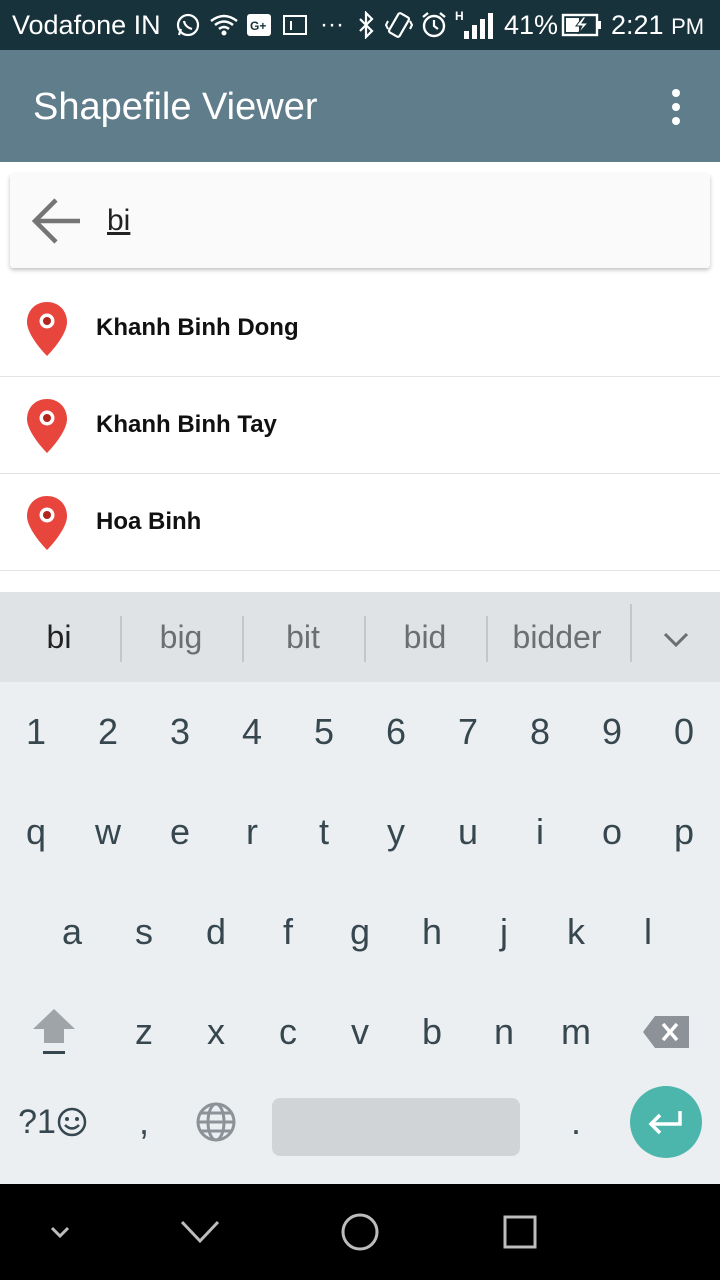  I want to click on key-f: f, so click(288, 932).